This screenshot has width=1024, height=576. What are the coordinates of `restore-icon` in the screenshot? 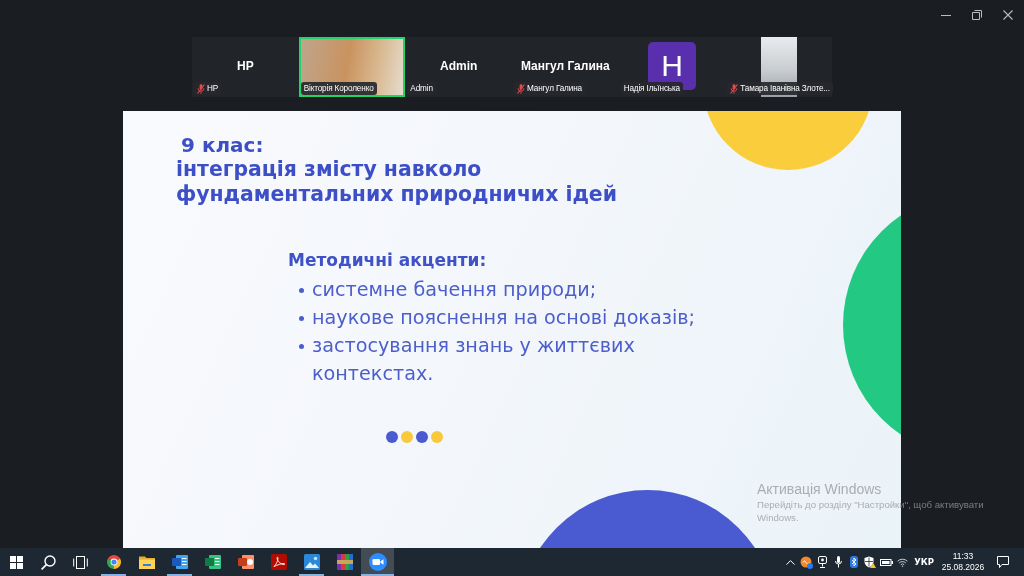 It's located at (976, 15).